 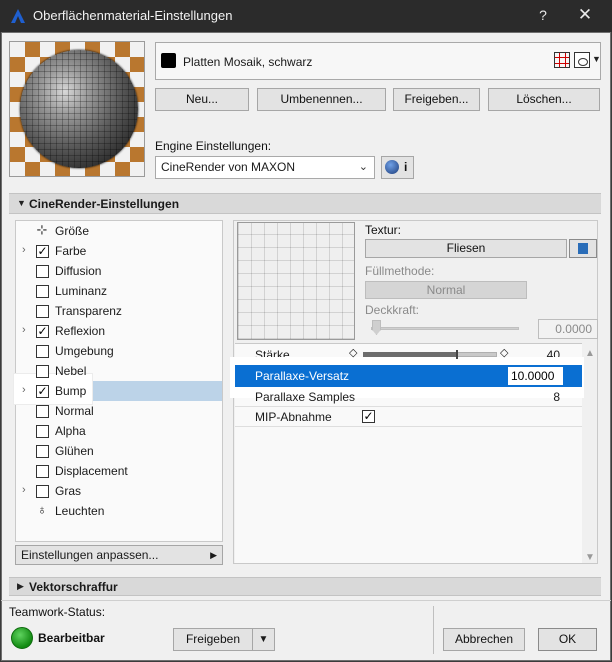 I want to click on mip-checkbox: ✓, so click(x=368, y=416).